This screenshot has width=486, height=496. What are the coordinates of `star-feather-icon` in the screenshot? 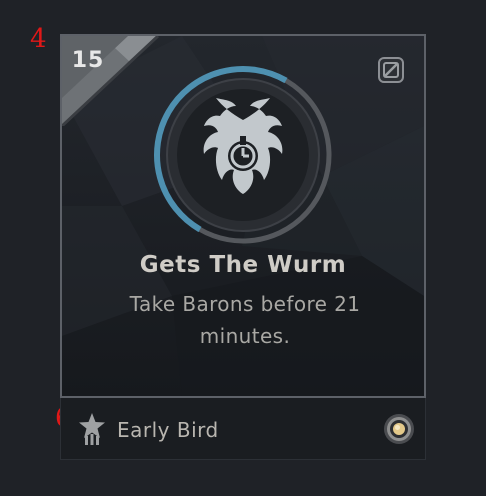 It's located at (92, 429).